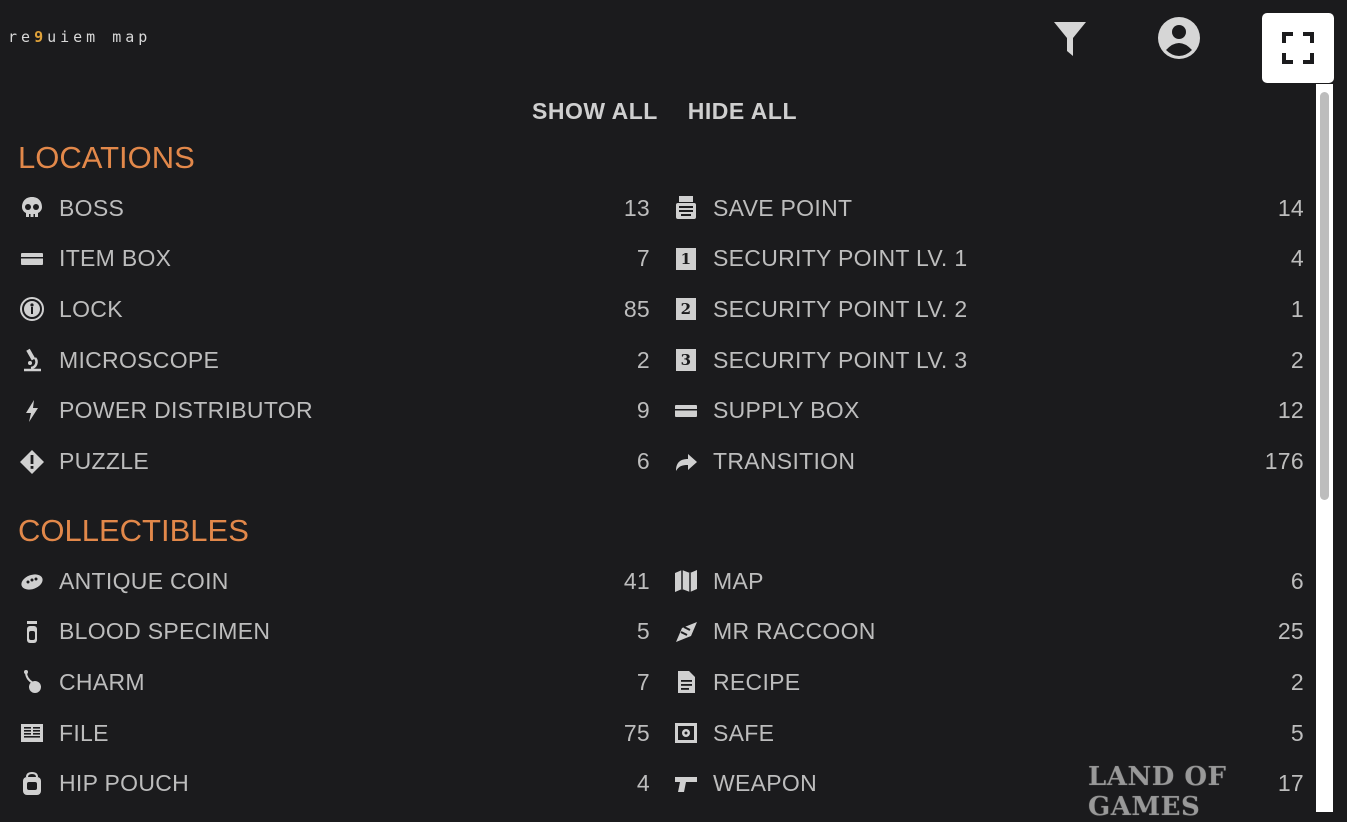 The height and width of the screenshot is (822, 1347). Describe the element at coordinates (32, 581) in the screenshot. I see `antique-coin-icon` at that location.